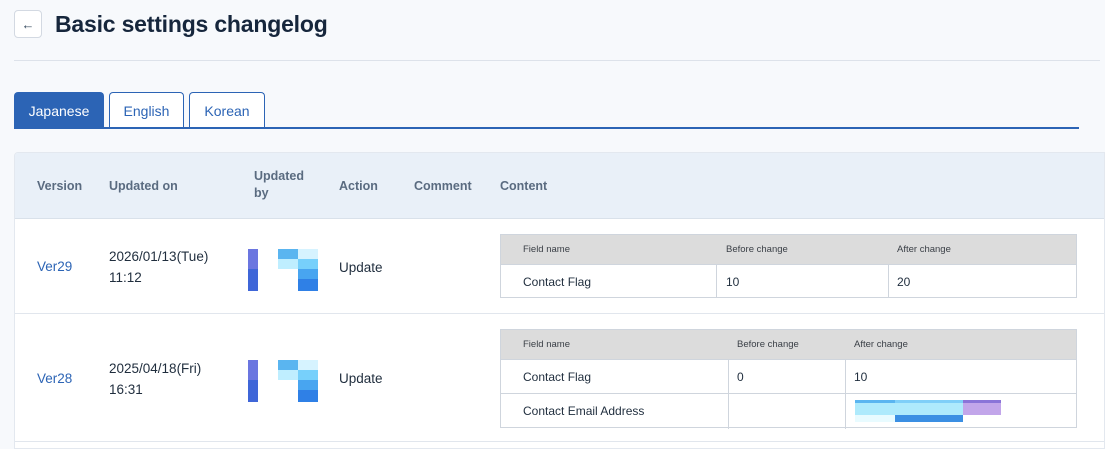  Describe the element at coordinates (279, 184) in the screenshot. I see `column-header-updated-by: Updated by` at that location.